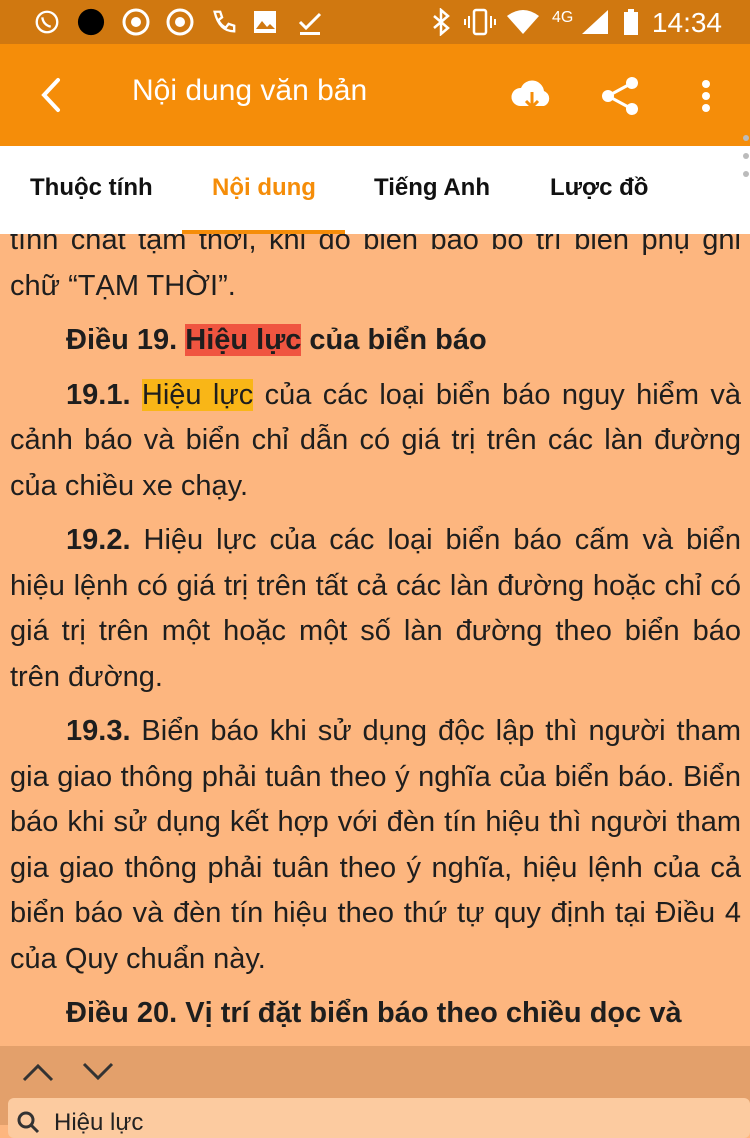  Describe the element at coordinates (310, 23) in the screenshot. I see `download-done-icon` at that location.